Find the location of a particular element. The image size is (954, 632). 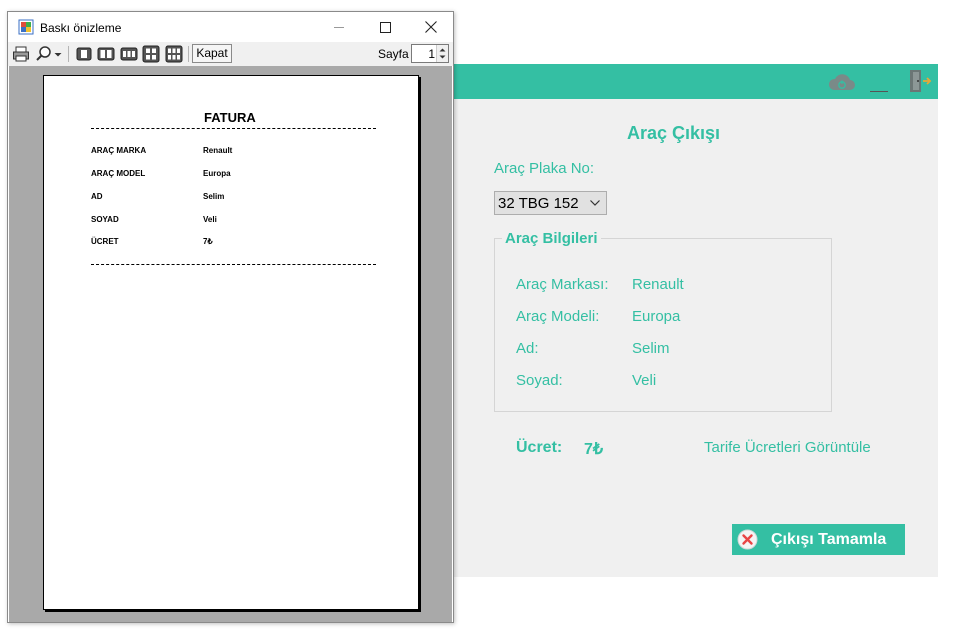

three-pages-icon is located at coordinates (129, 54).